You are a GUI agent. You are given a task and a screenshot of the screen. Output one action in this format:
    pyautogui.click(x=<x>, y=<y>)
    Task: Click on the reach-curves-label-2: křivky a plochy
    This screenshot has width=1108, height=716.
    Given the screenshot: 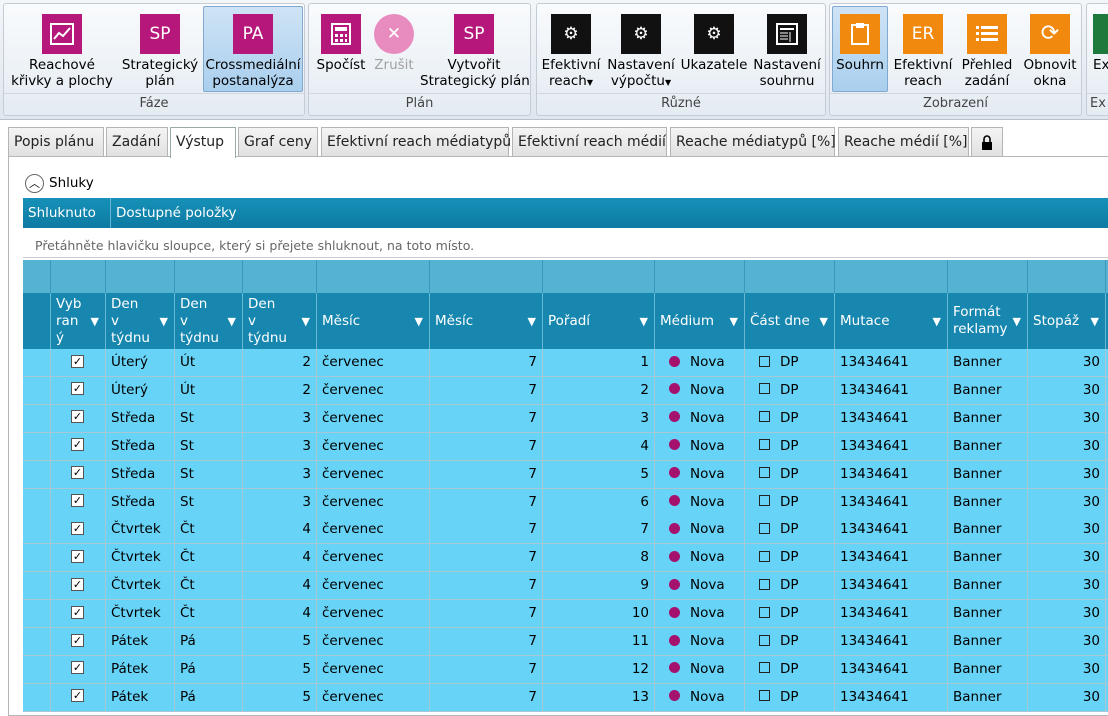 What is the action you would take?
    pyautogui.click(x=62, y=81)
    